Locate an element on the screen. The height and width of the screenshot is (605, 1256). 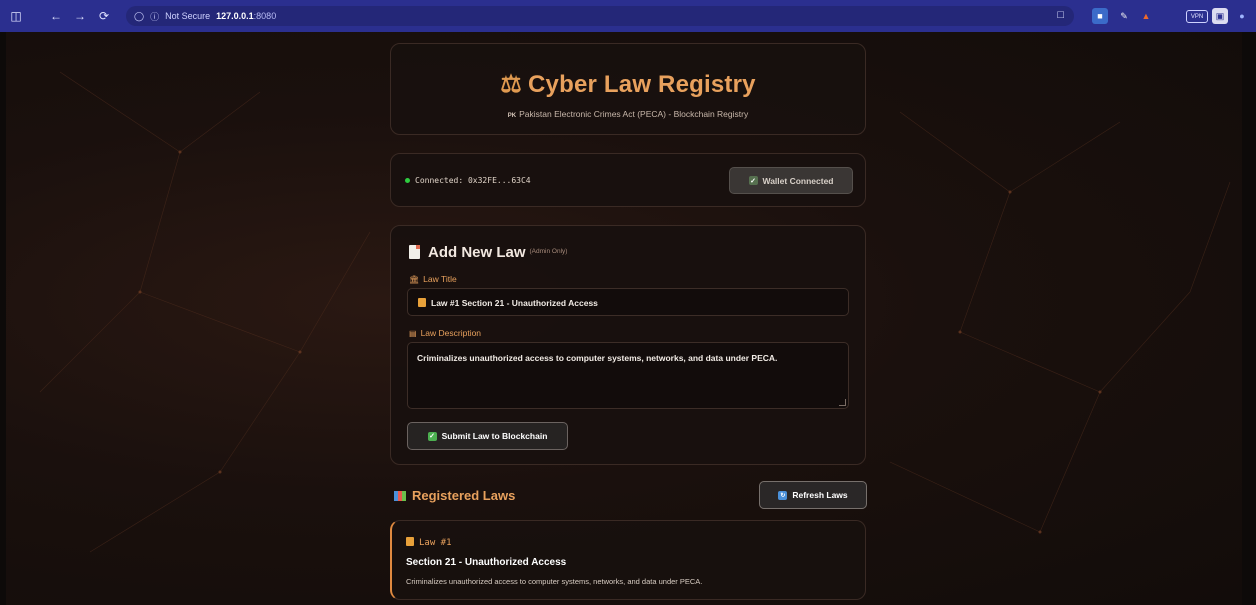
right-edge is located at coordinates (1249, 318).